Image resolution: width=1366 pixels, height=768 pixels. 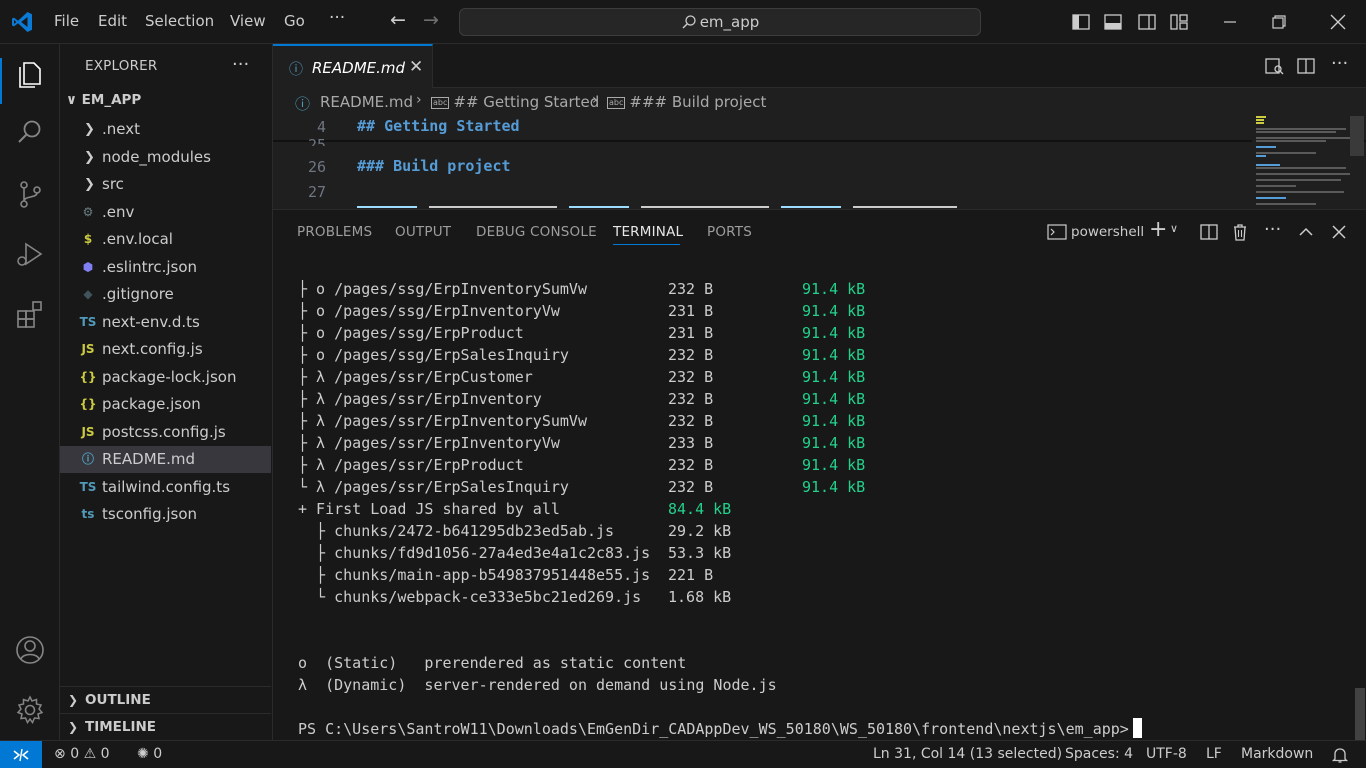 I want to click on tree-item: ⚙ .env, so click(x=165, y=212).